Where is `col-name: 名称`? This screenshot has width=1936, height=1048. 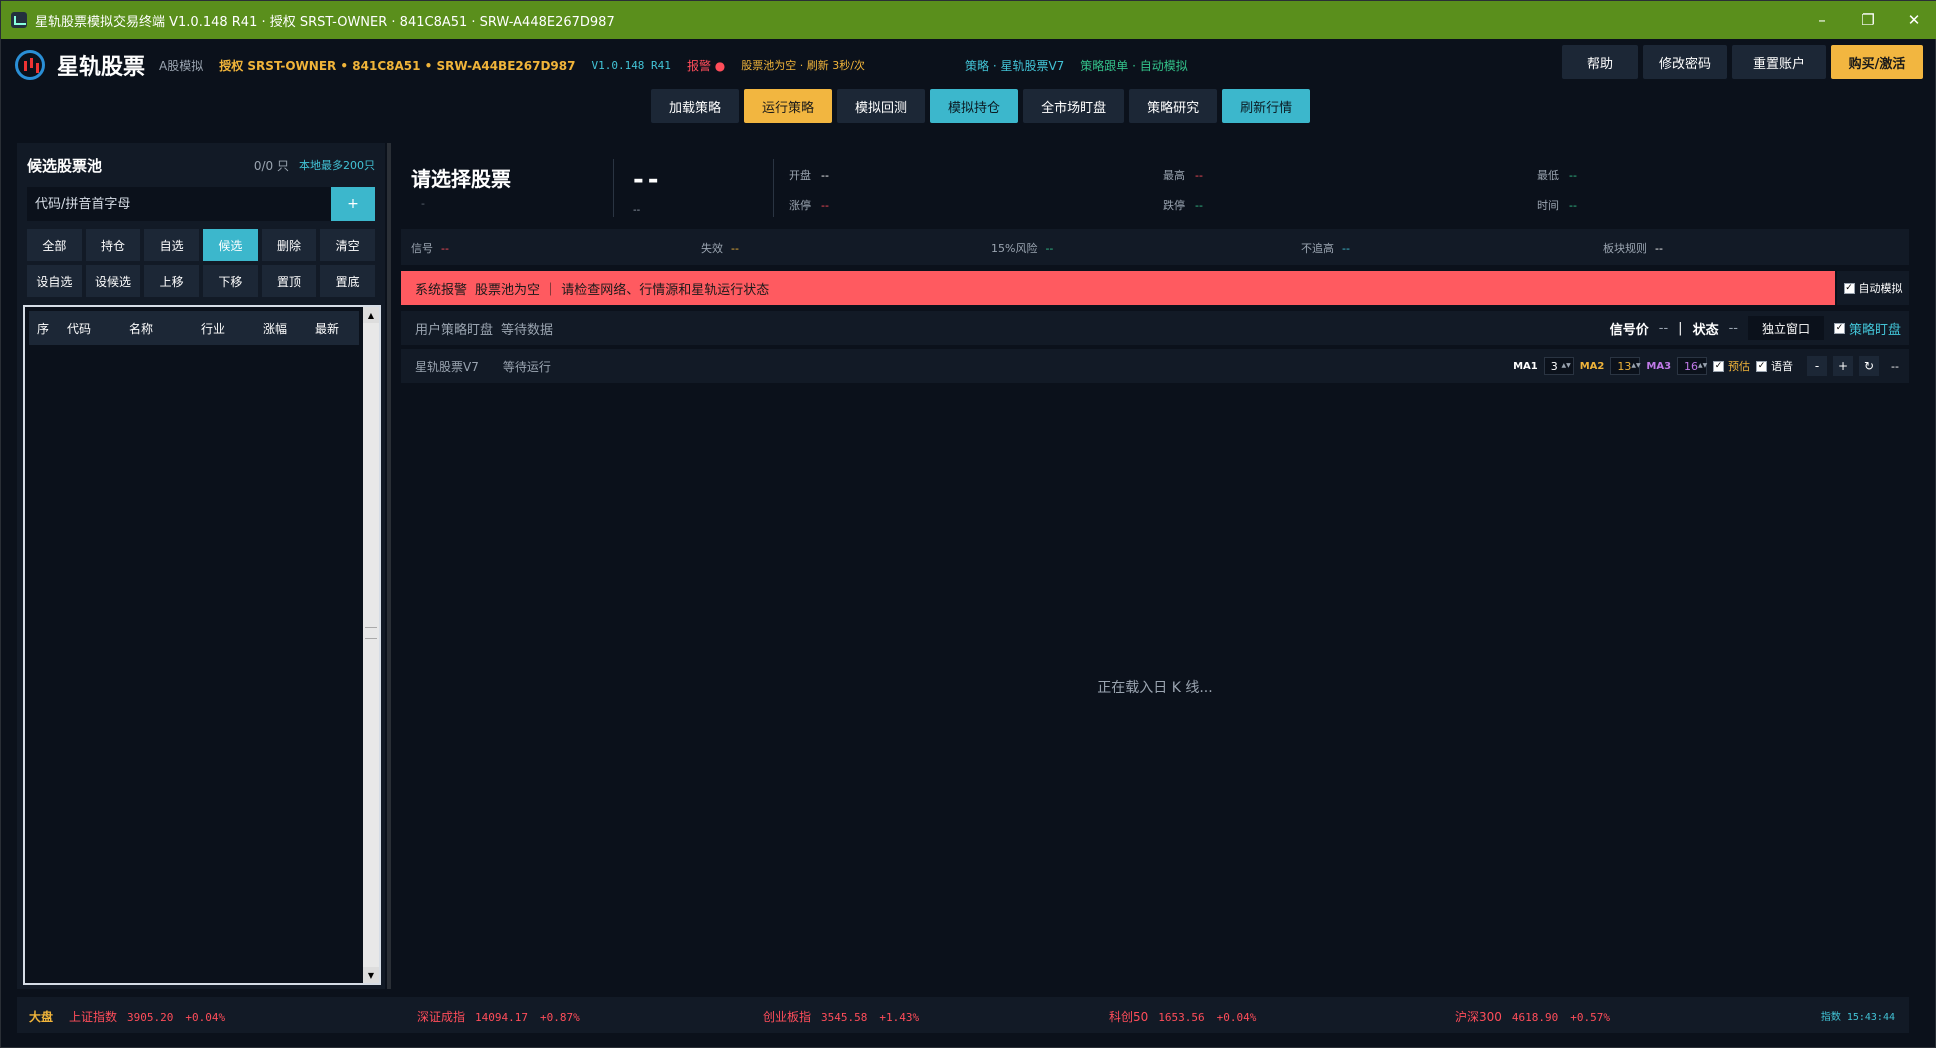 col-name: 名称 is located at coordinates (165, 328).